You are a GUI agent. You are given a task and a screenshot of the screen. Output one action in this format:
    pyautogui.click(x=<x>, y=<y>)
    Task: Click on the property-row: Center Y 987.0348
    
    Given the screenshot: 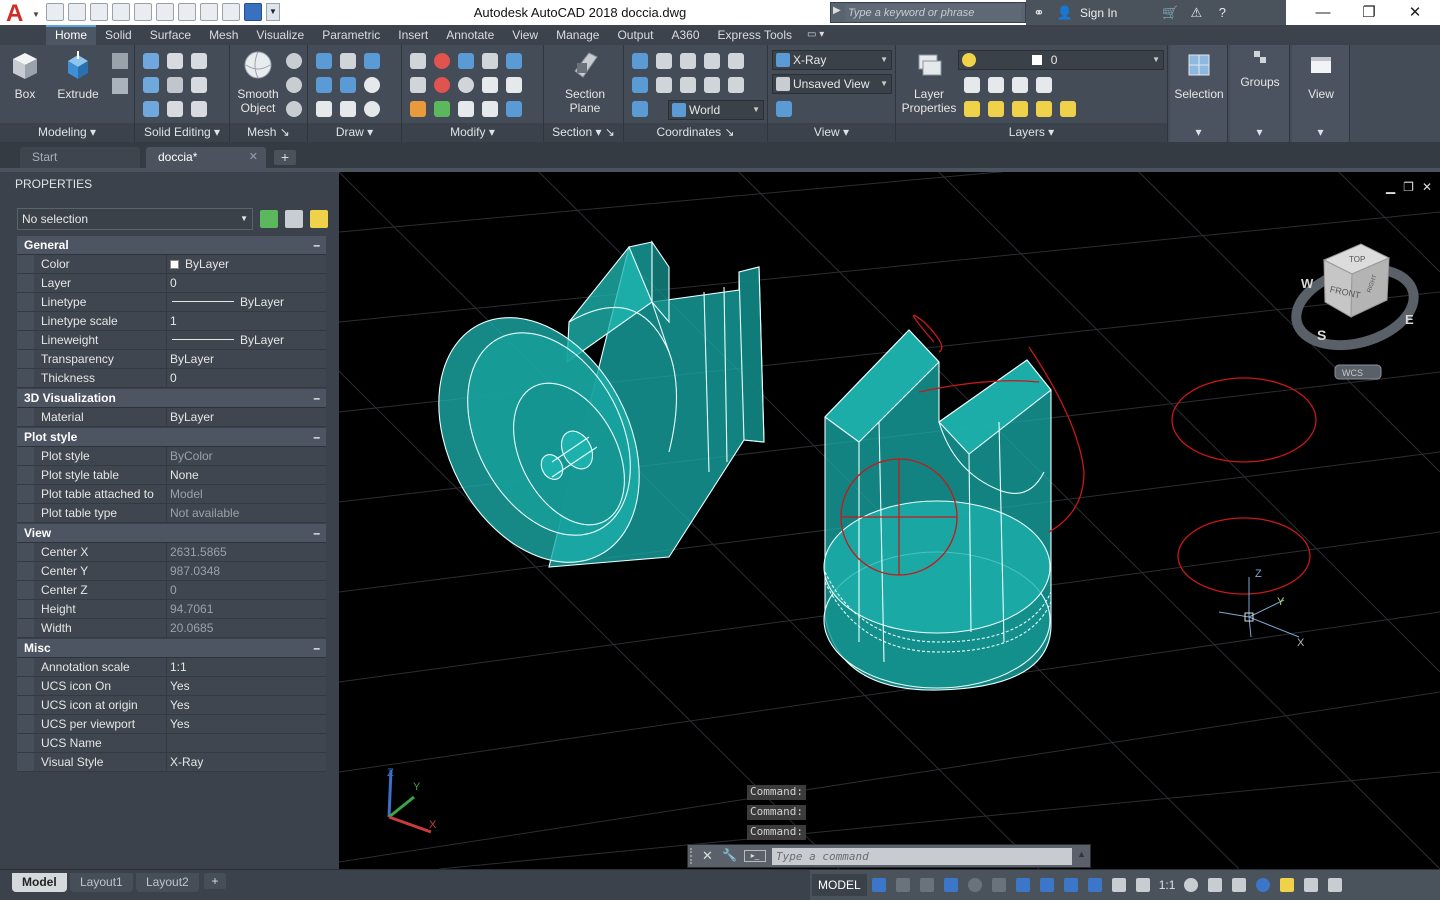 What is the action you would take?
    pyautogui.click(x=171, y=571)
    